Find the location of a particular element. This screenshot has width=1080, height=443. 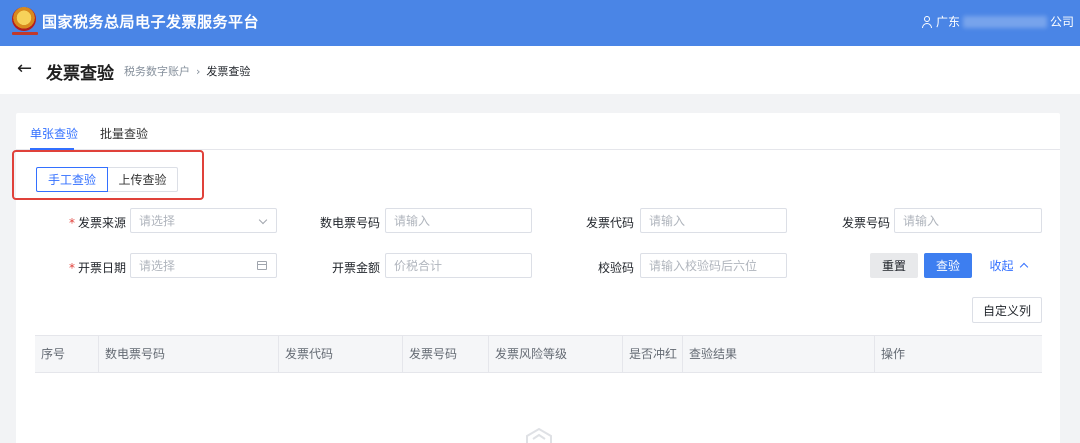

date-picker: 请选择 is located at coordinates (203, 265).